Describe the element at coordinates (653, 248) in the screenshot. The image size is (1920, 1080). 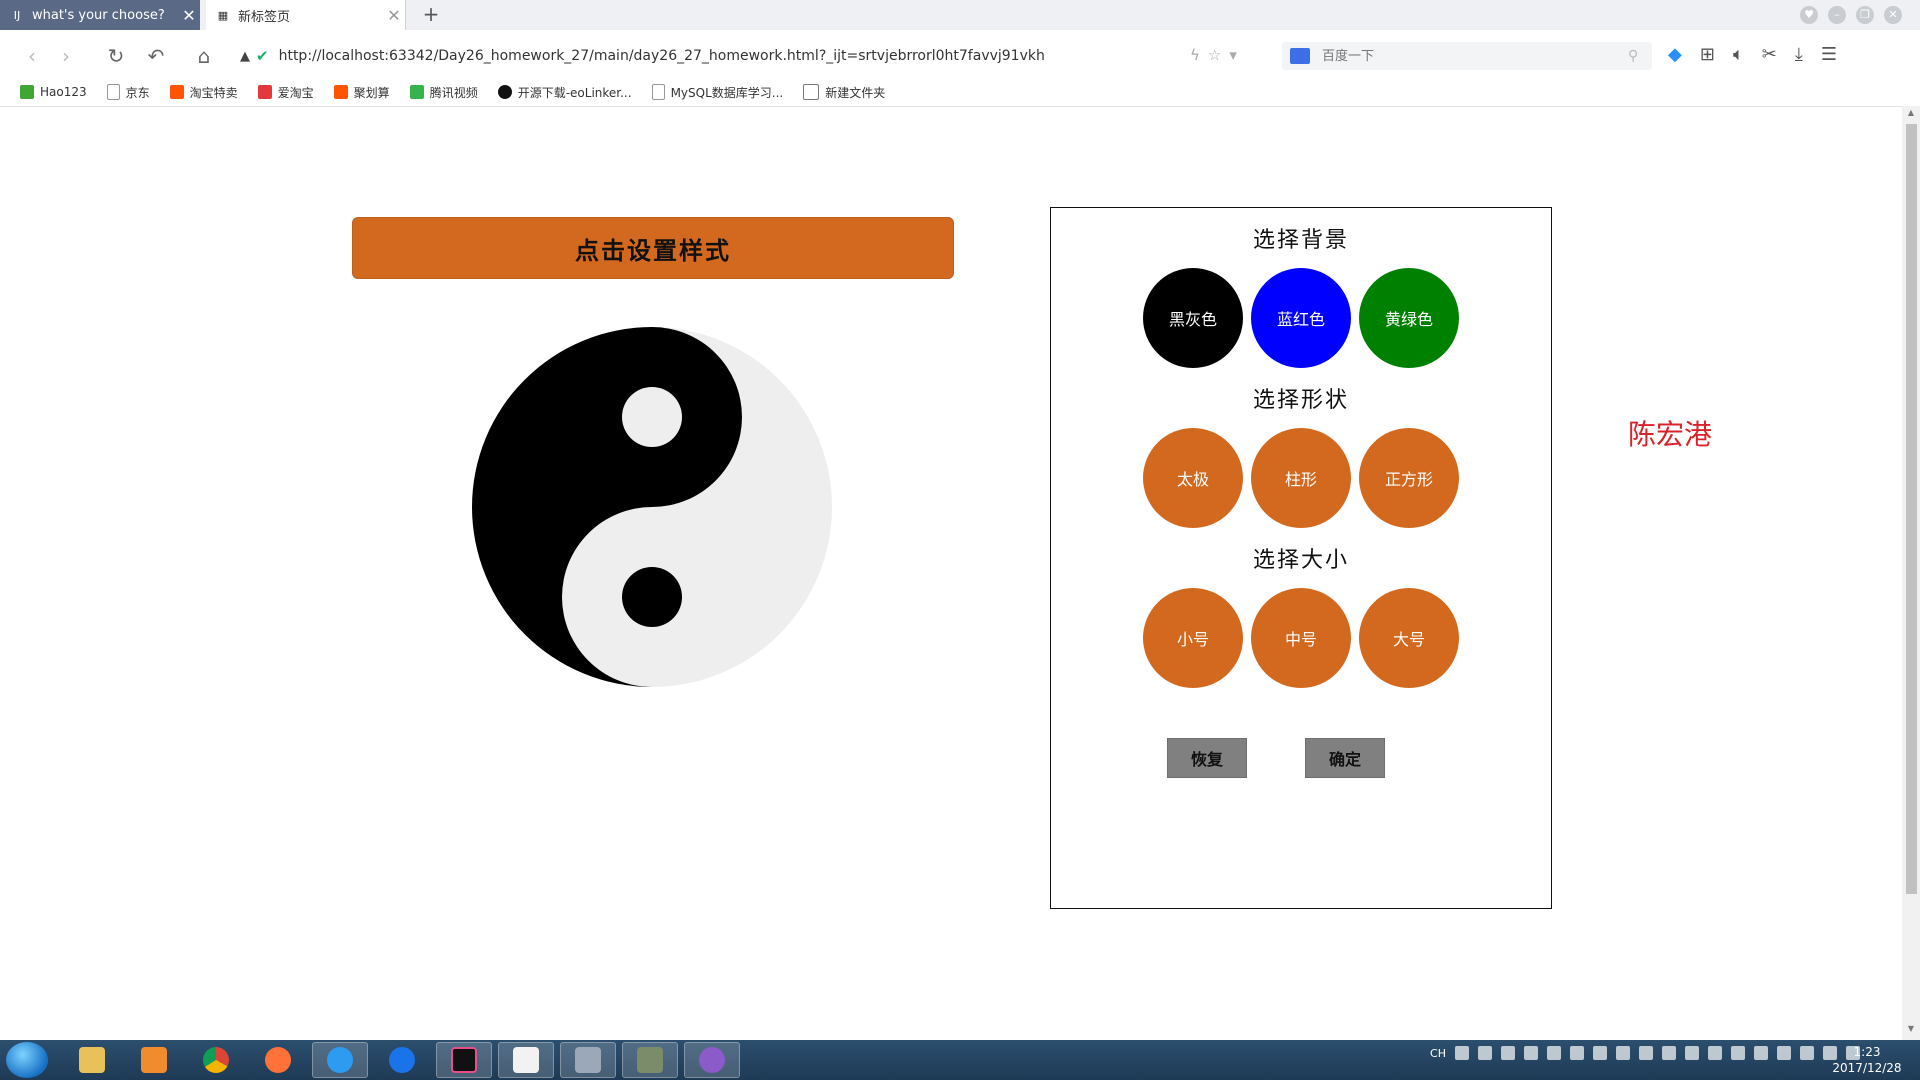
I see `set-style-button: 点击设置样式` at that location.